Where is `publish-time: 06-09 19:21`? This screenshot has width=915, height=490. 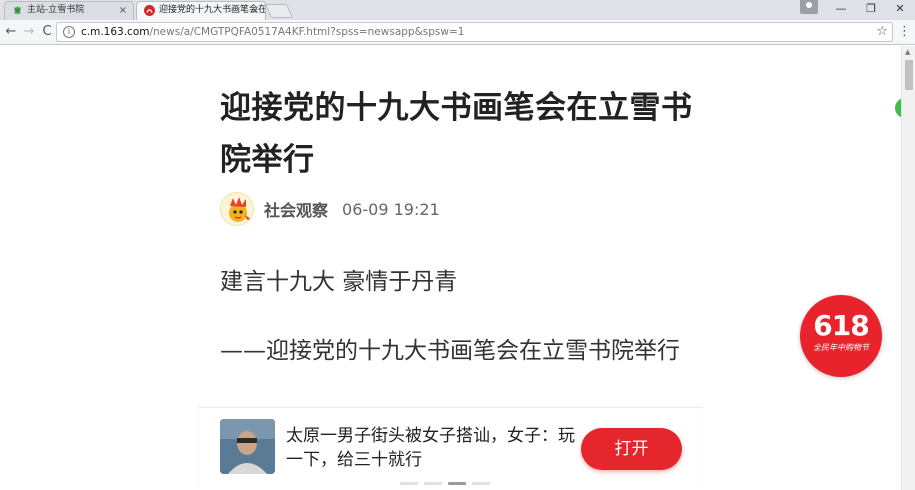 publish-time: 06-09 19:21 is located at coordinates (391, 209).